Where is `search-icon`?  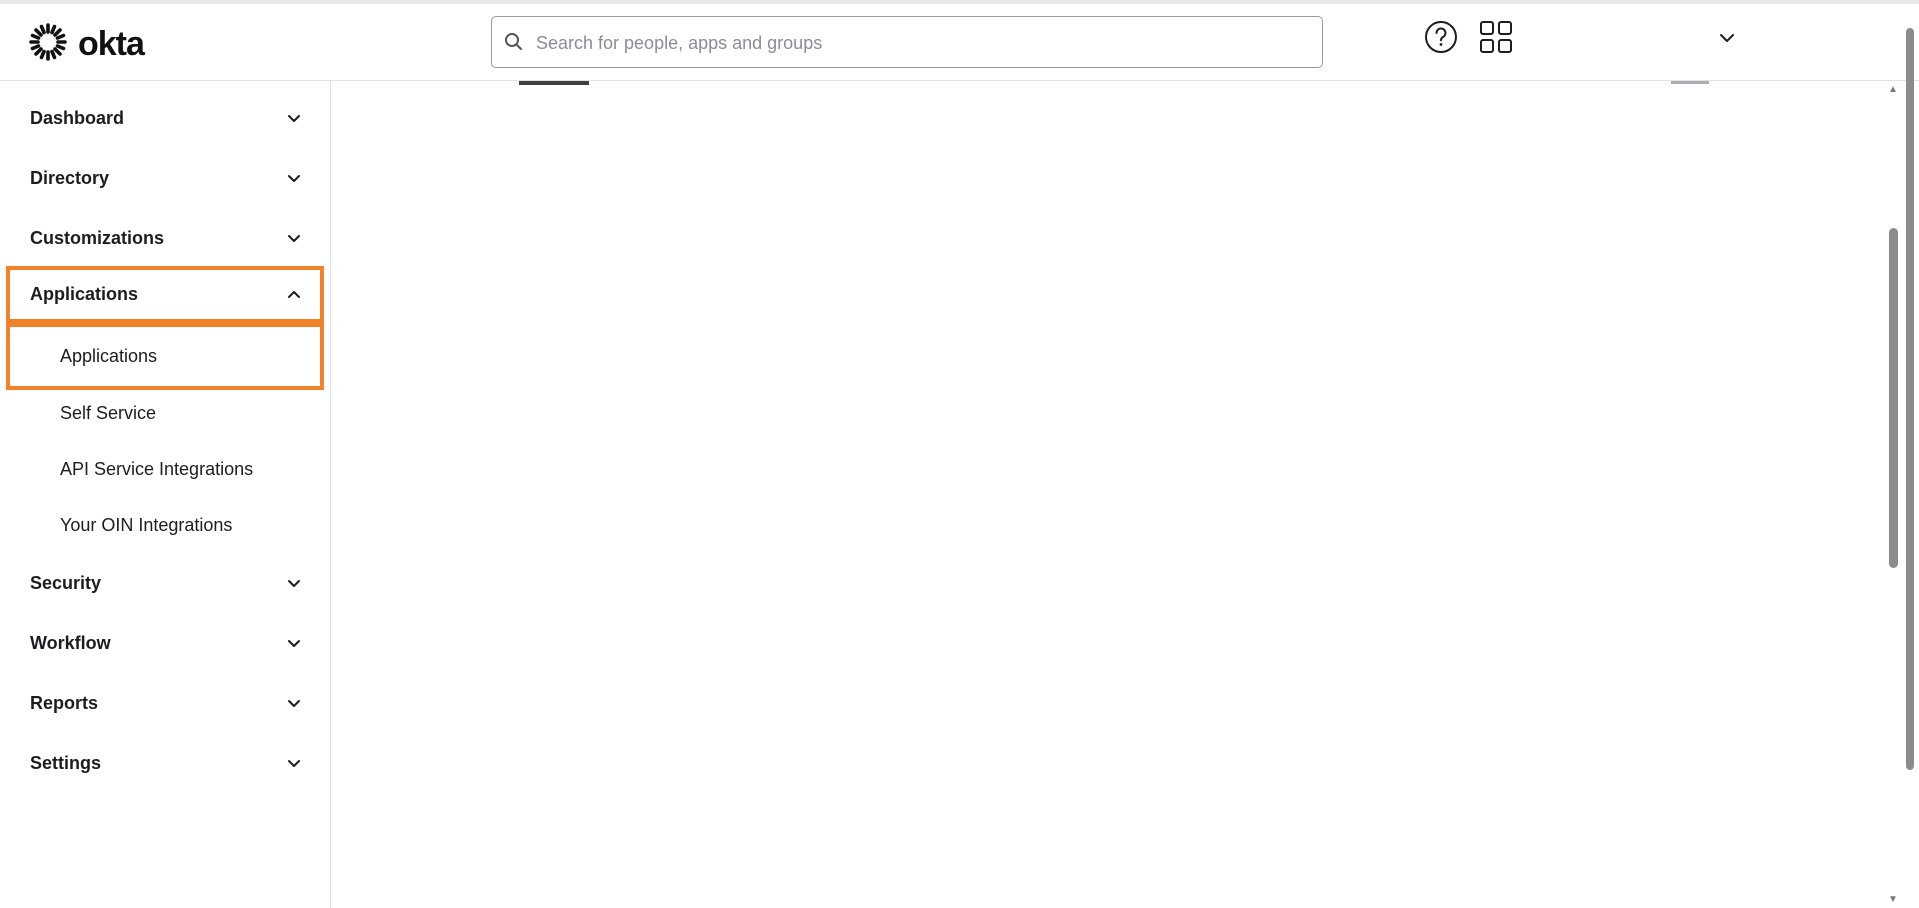 search-icon is located at coordinates (514, 44).